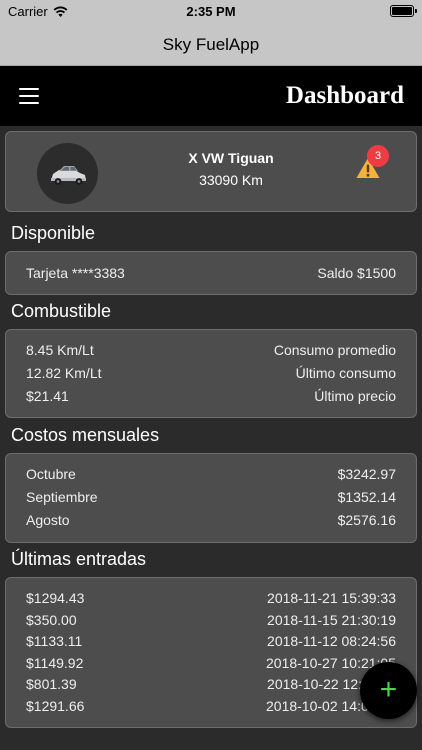  What do you see at coordinates (64, 373) in the screenshot?
I see `fuel-value: 12.82 Km/Lt` at bounding box center [64, 373].